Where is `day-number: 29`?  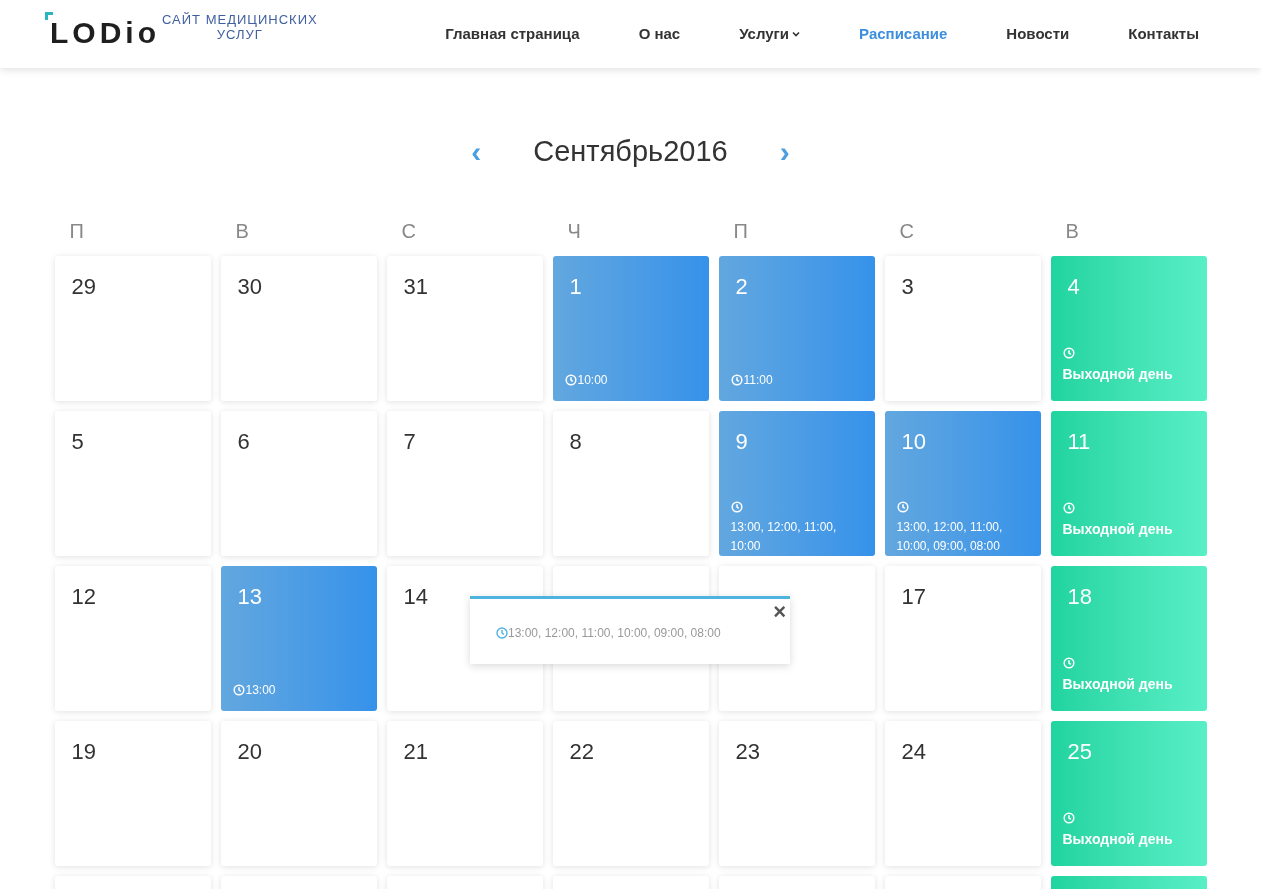 day-number: 29 is located at coordinates (84, 286).